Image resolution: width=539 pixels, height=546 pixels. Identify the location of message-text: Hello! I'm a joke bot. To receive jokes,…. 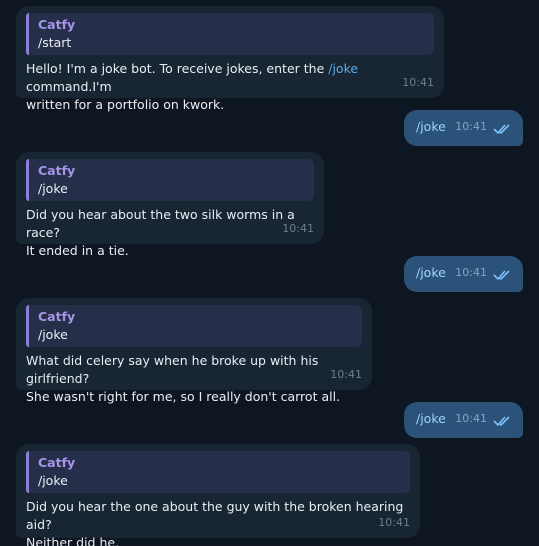
(230, 87).